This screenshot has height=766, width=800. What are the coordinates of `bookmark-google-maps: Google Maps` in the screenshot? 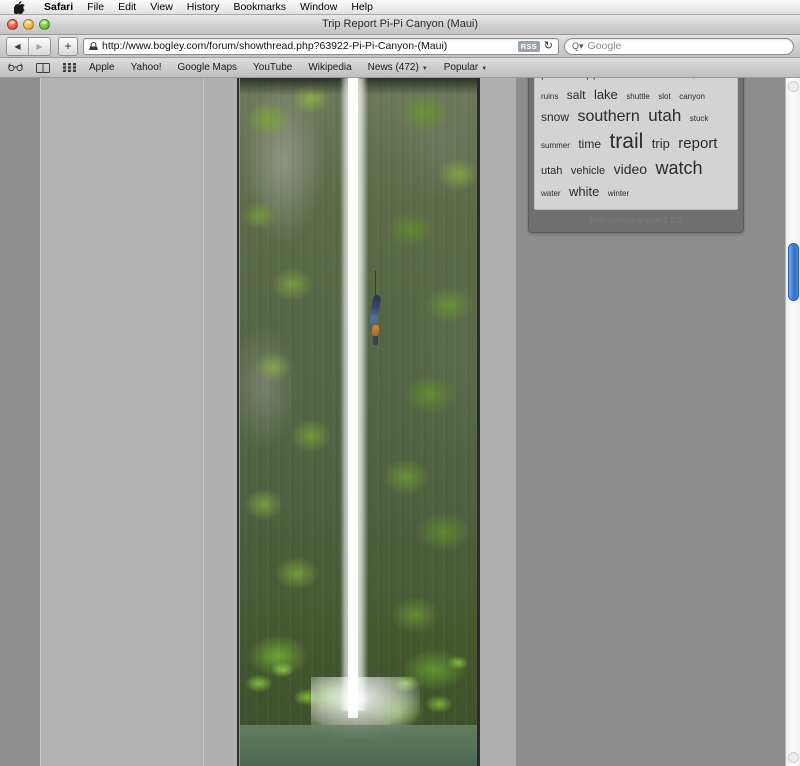 It's located at (207, 67).